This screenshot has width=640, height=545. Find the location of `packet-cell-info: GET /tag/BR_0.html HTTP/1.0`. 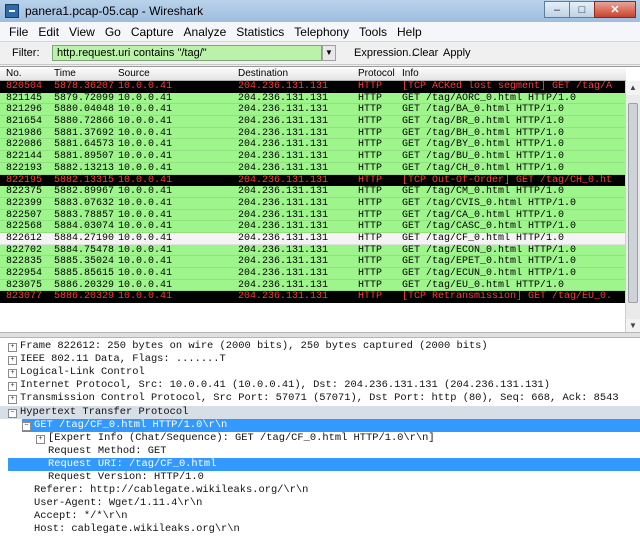

packet-cell-info: GET /tag/BR_0.html HTTP/1.0 is located at coordinates (483, 122).